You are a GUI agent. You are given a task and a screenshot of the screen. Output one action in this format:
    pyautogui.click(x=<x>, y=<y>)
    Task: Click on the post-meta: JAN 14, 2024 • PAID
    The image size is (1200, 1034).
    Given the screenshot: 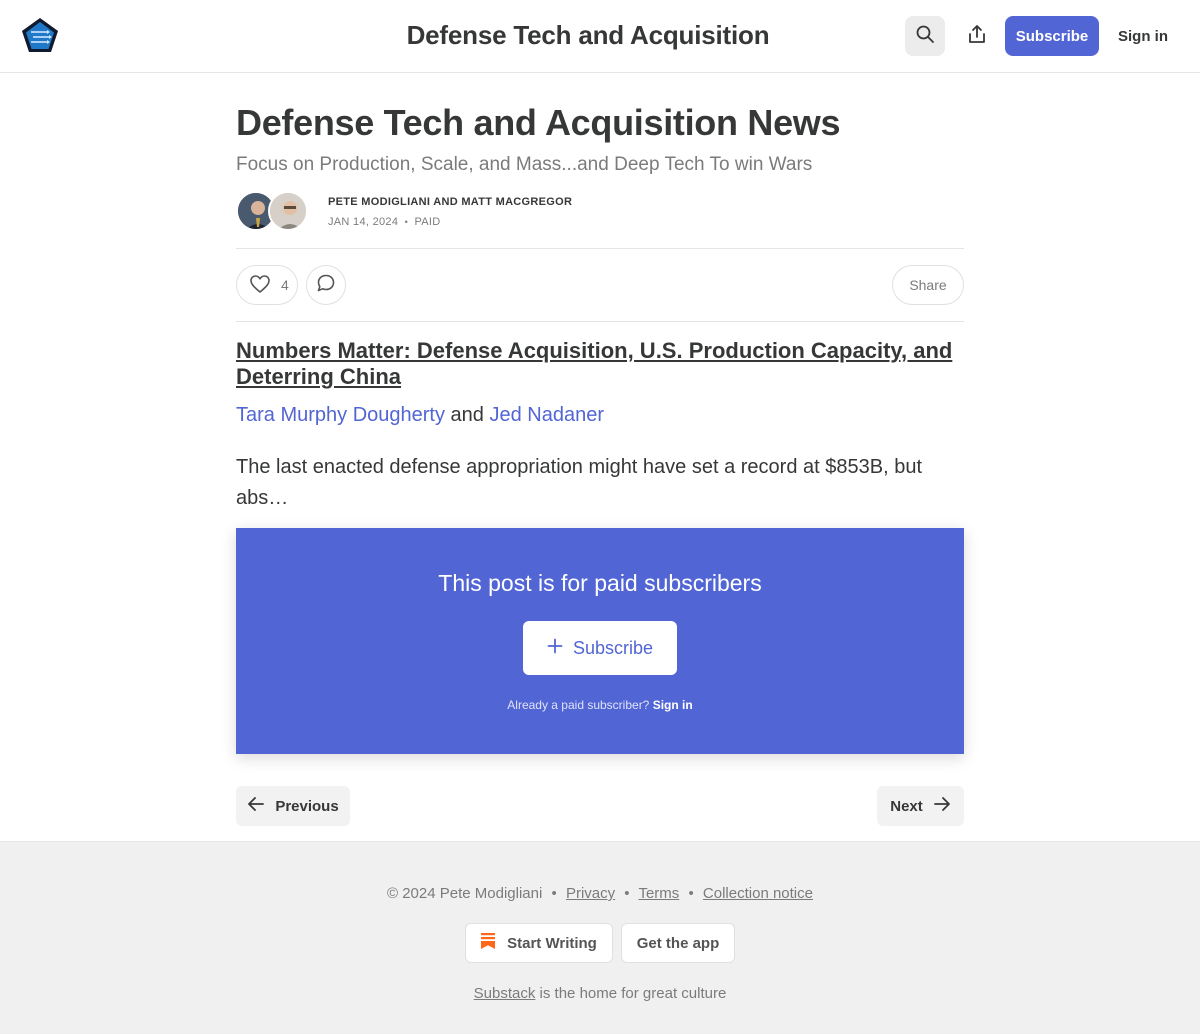 What is the action you would take?
    pyautogui.click(x=384, y=222)
    